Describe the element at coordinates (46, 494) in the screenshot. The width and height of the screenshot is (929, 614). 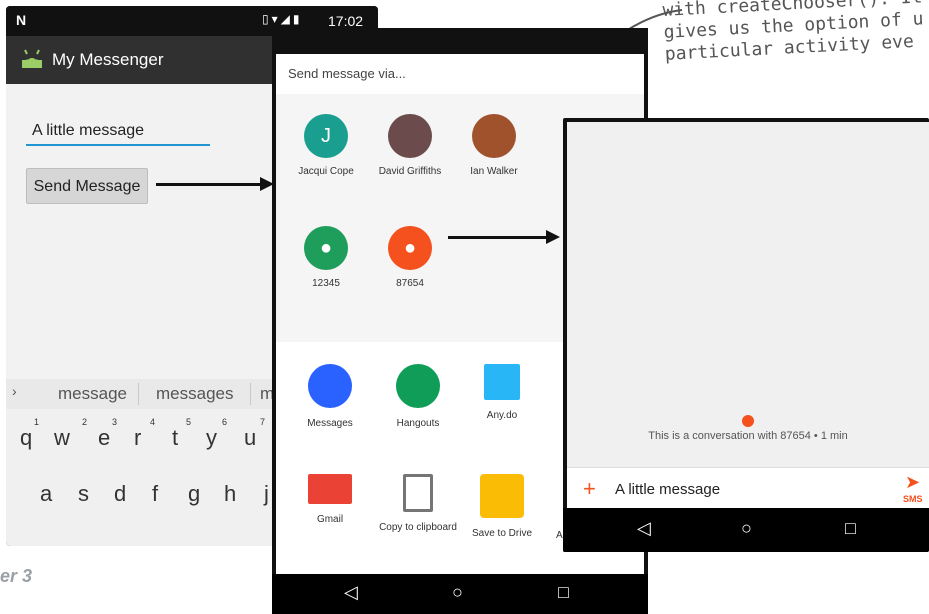
I see `key-a: a` at that location.